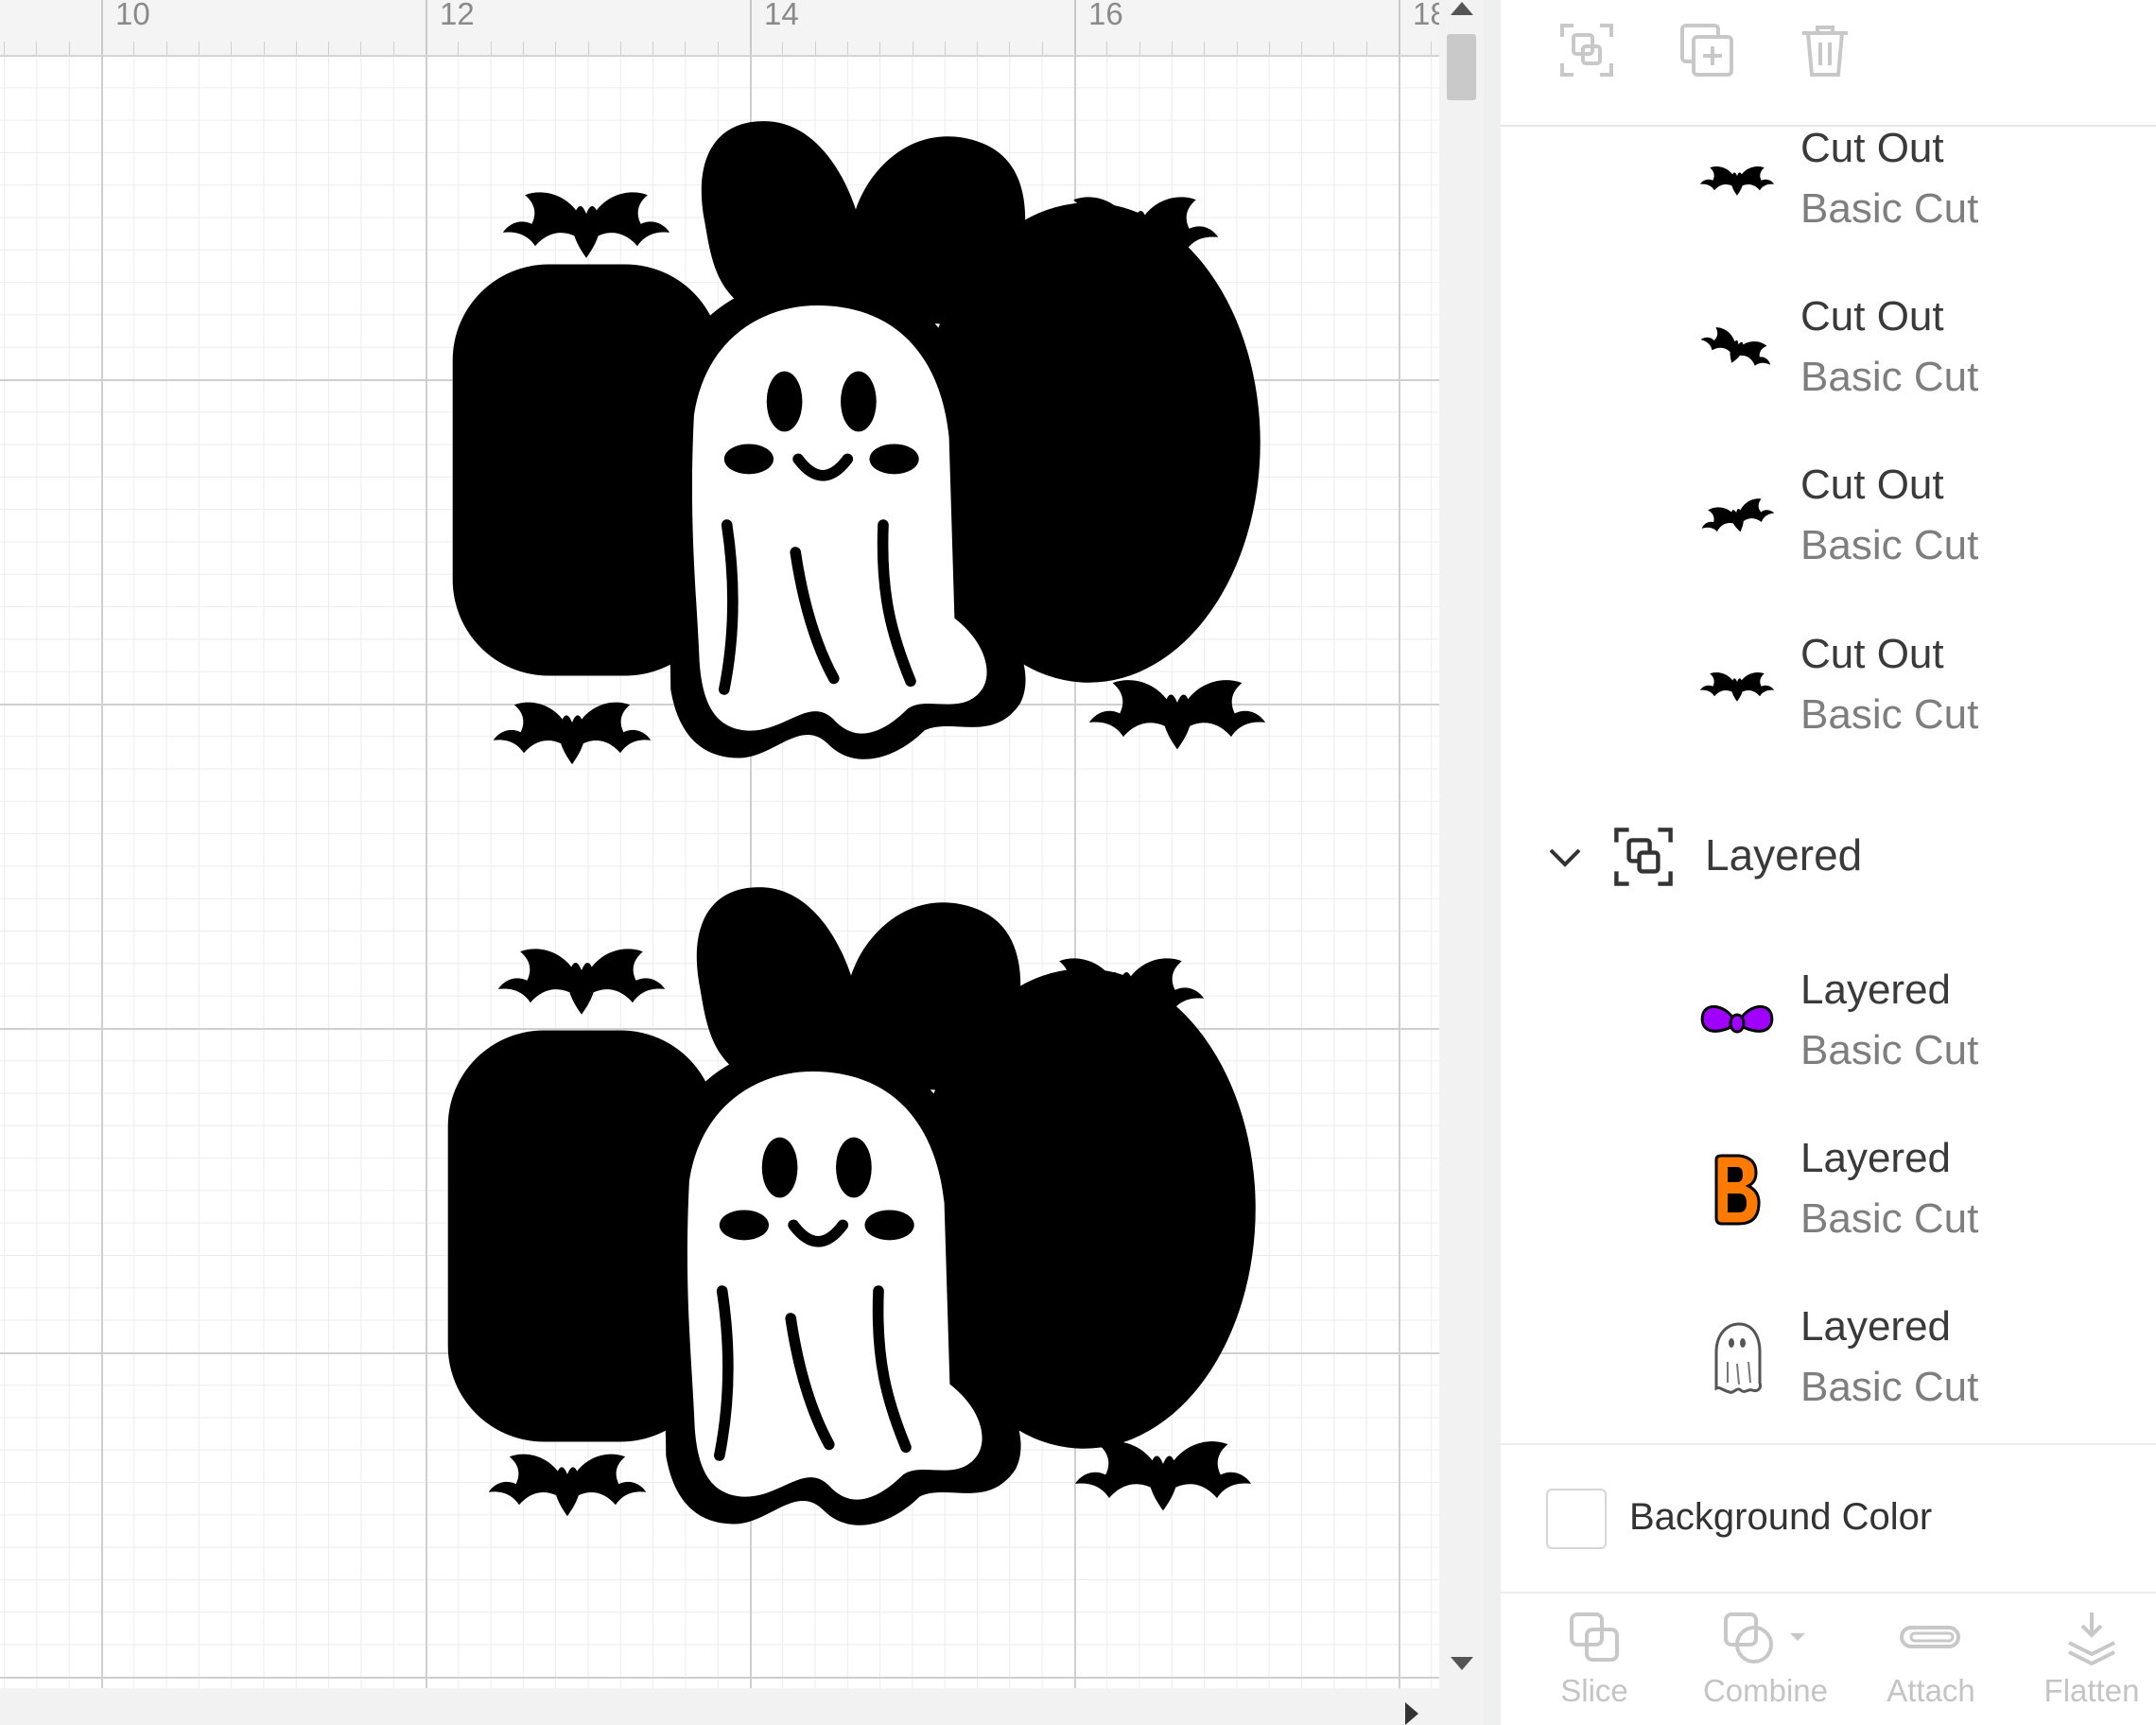 Image resolution: width=2156 pixels, height=1725 pixels. Describe the element at coordinates (1426, 15) in the screenshot. I see `ruler-label: 18` at that location.